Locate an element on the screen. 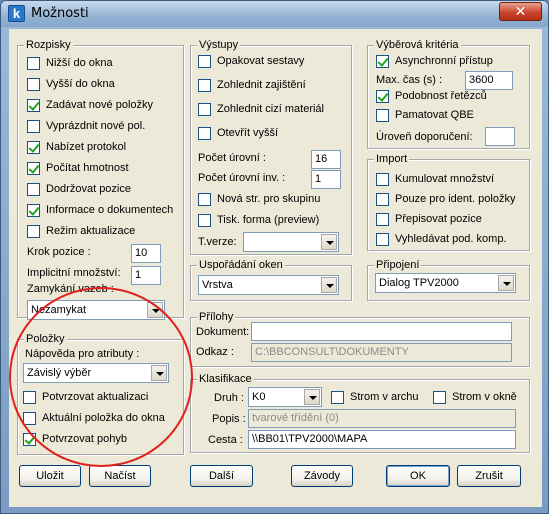  ulozit-button: Uložit is located at coordinates (50, 476).